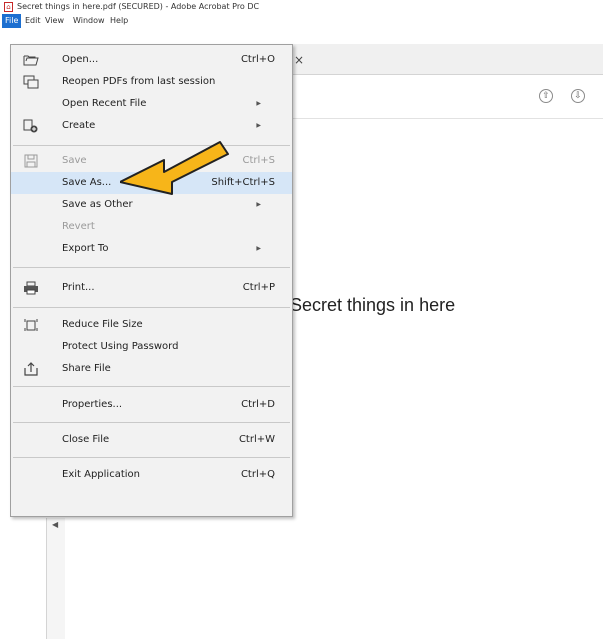 The height and width of the screenshot is (639, 603). I want to click on menu-help: Help, so click(119, 21).